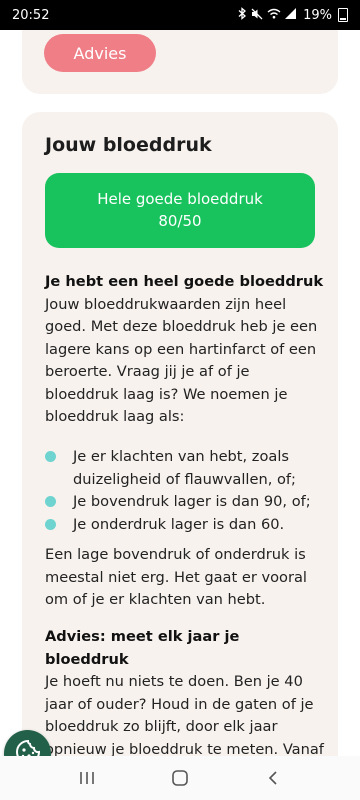 The width and height of the screenshot is (360, 800). I want to click on recent-apps-button, so click(87, 778).